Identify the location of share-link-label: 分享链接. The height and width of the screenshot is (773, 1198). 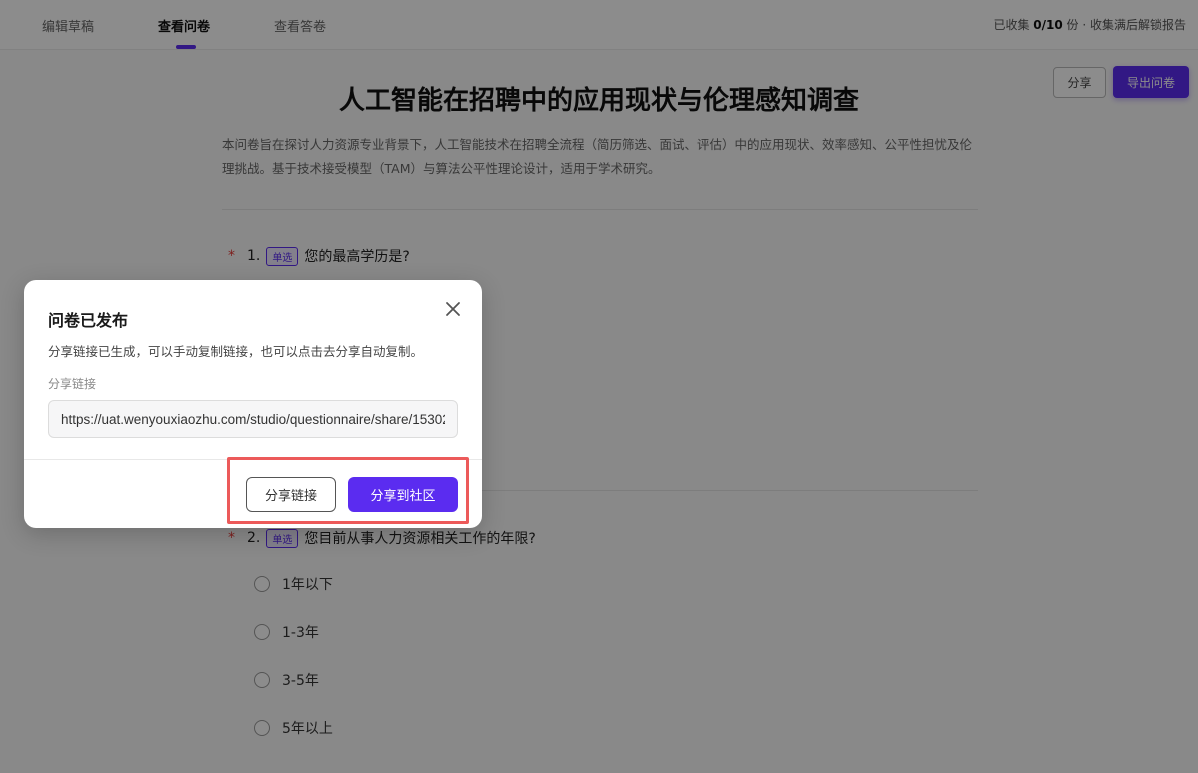
(72, 384).